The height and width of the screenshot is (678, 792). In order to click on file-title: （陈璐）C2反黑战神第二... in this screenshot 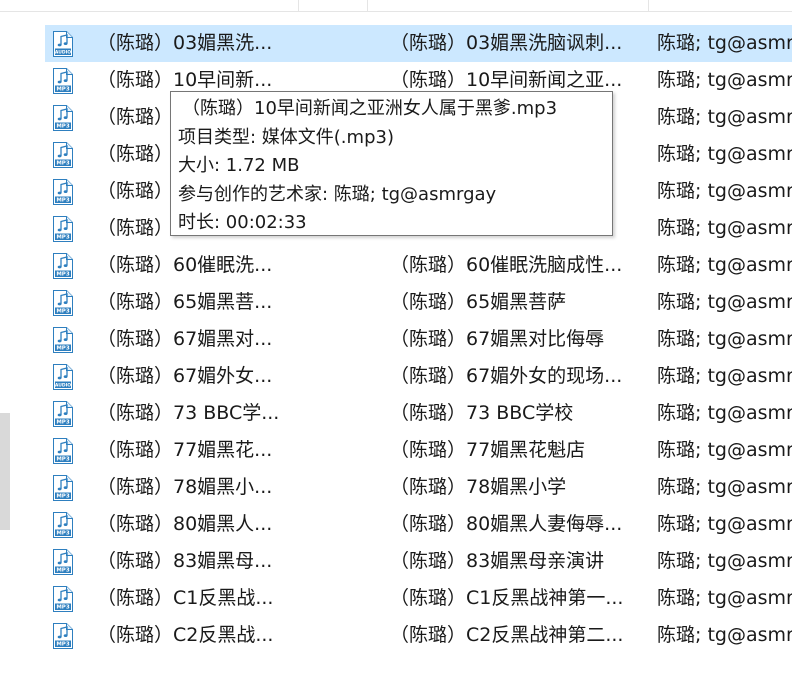, I will do `click(507, 635)`.